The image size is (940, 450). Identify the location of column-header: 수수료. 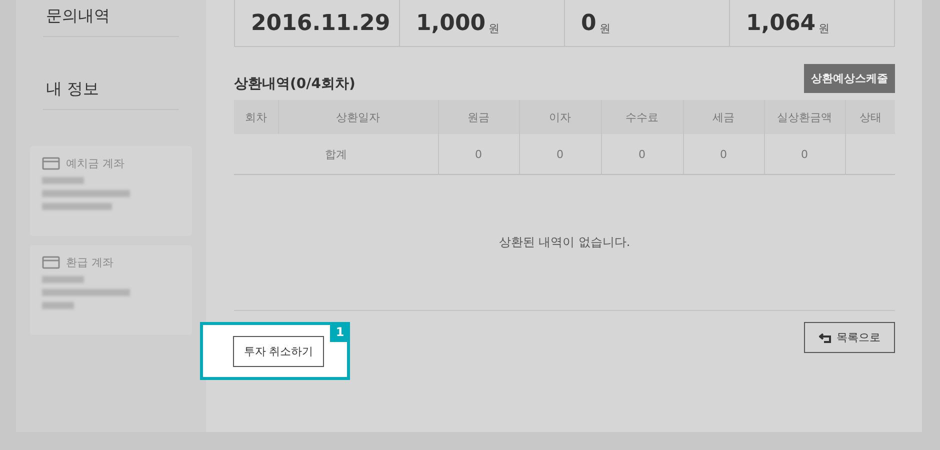
(642, 117).